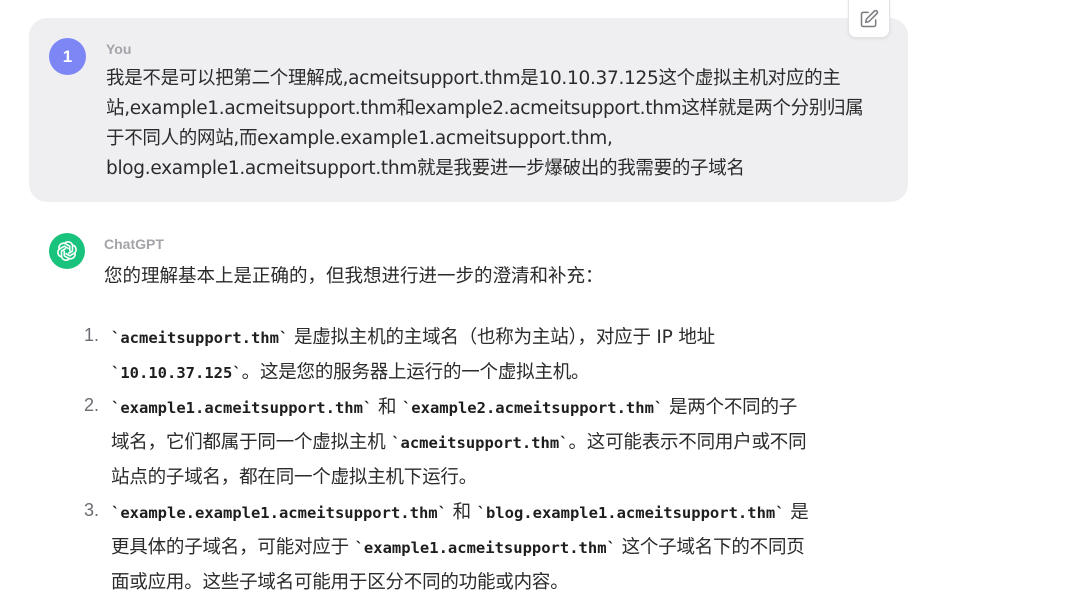 This screenshot has width=1084, height=608. I want to click on list-item-number: 1., so click(92, 335).